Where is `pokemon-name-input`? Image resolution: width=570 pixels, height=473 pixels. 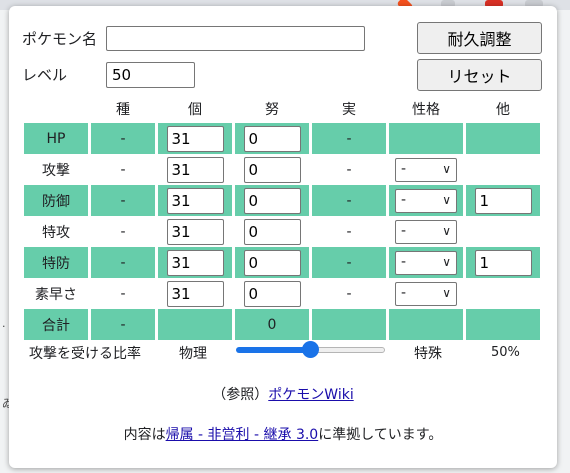 pokemon-name-input is located at coordinates (235, 38).